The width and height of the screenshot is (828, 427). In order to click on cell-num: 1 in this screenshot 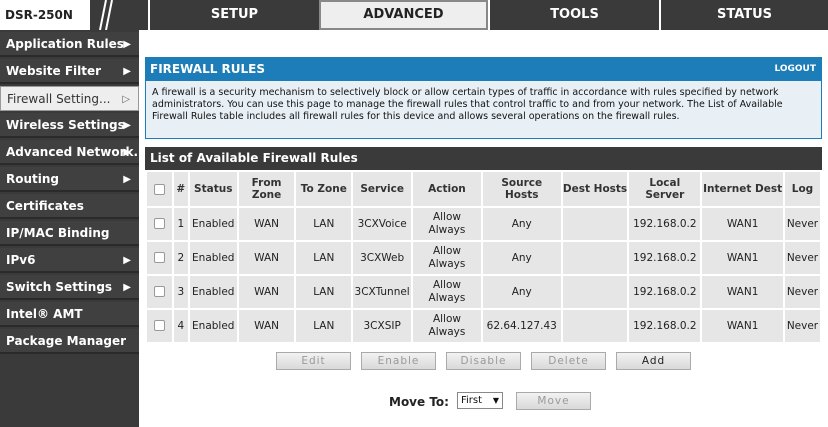, I will do `click(180, 224)`.